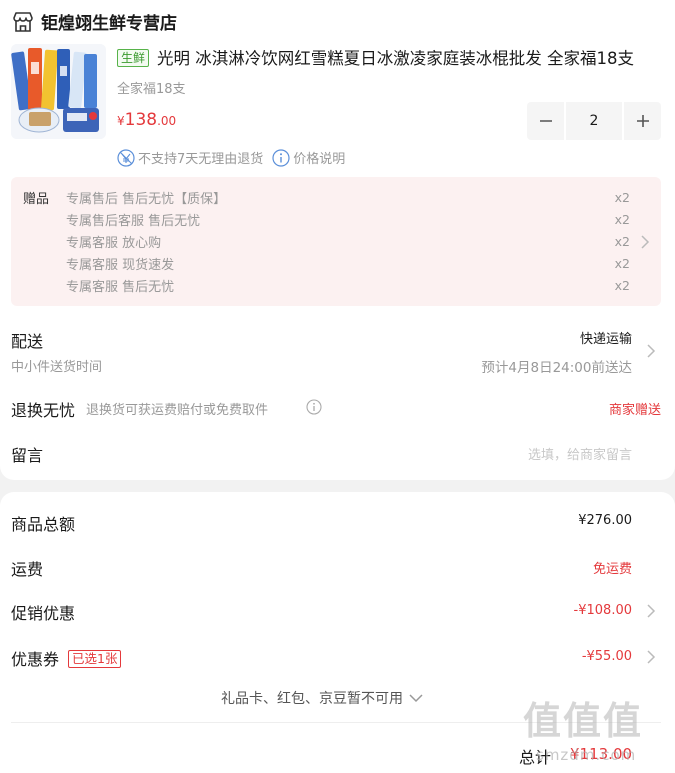  Describe the element at coordinates (120, 265) in the screenshot. I see `gift-item: 专属客服 现货速发` at that location.